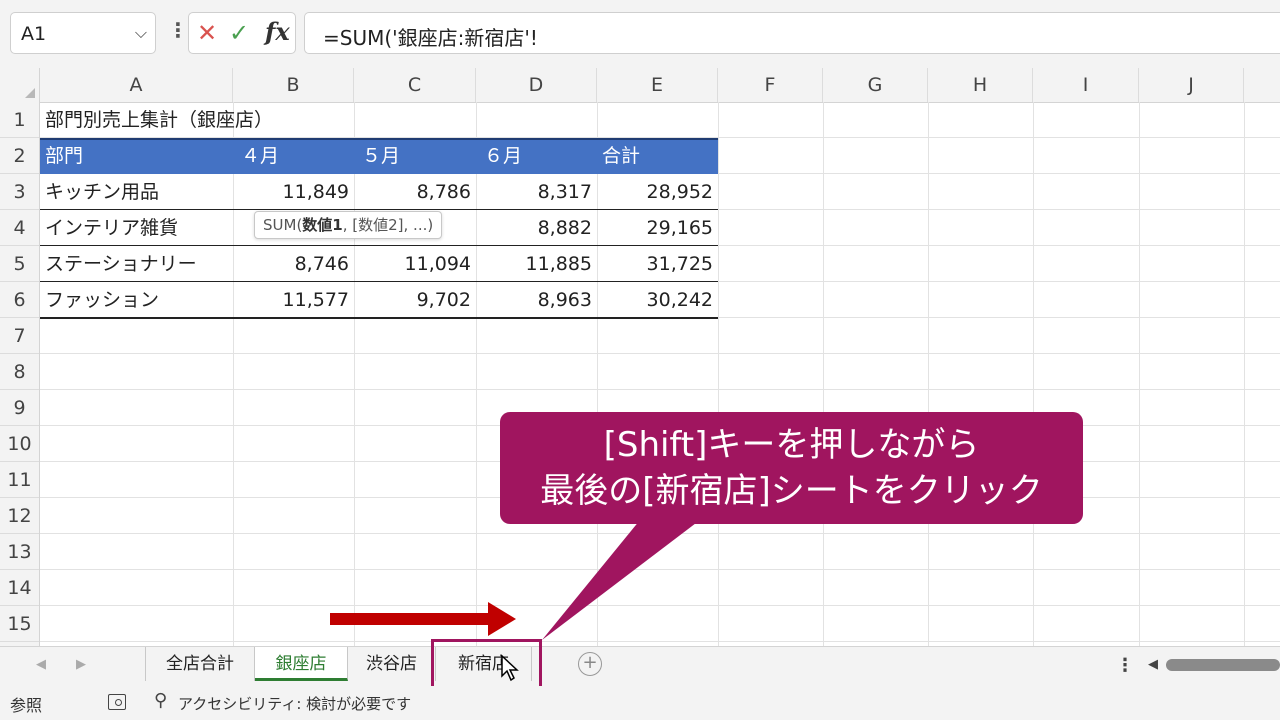 The height and width of the screenshot is (720, 1280). I want to click on instruction-callout: [Shift]キーを押しながら 最後の[新宿店]シートをクリック, so click(791, 468).